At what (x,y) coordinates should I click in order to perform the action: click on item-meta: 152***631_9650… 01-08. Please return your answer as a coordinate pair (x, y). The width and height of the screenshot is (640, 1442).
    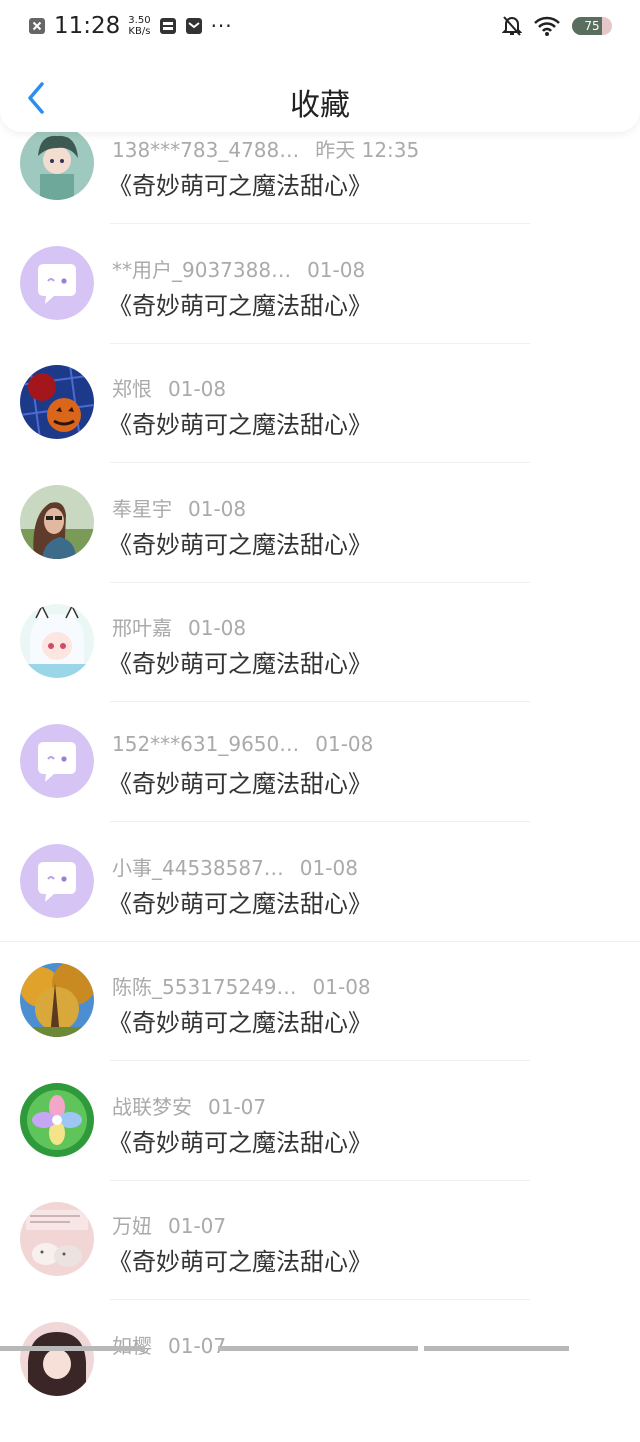
    Looking at the image, I should click on (242, 744).